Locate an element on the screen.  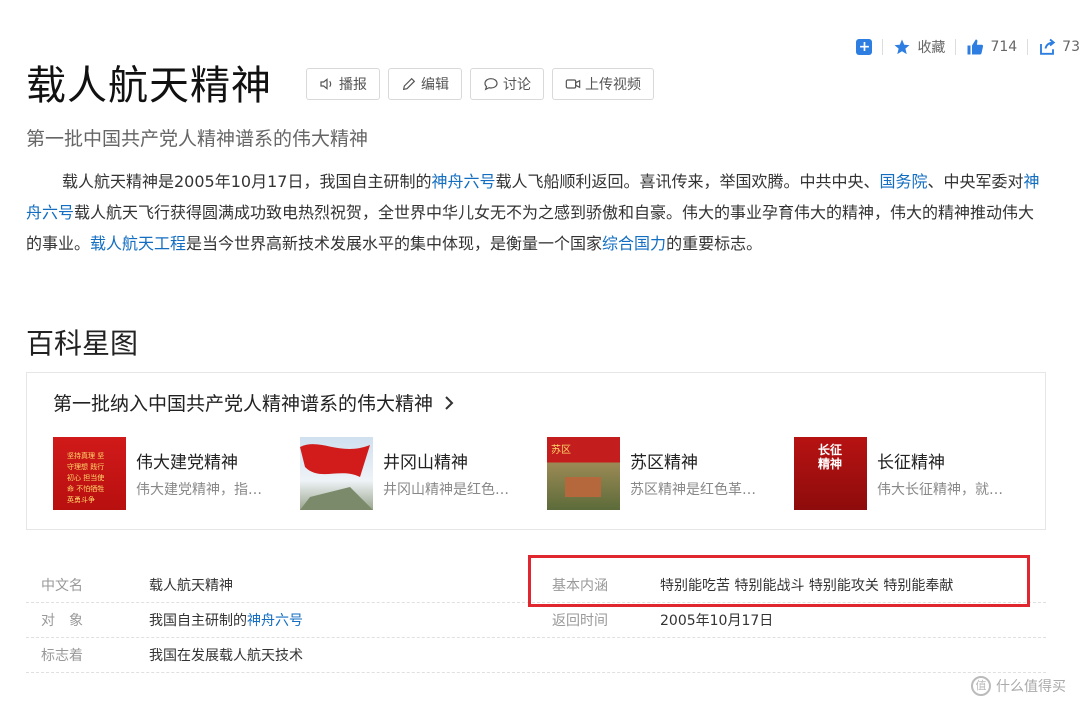
info-label: 返回时间 is located at coordinates (580, 621).